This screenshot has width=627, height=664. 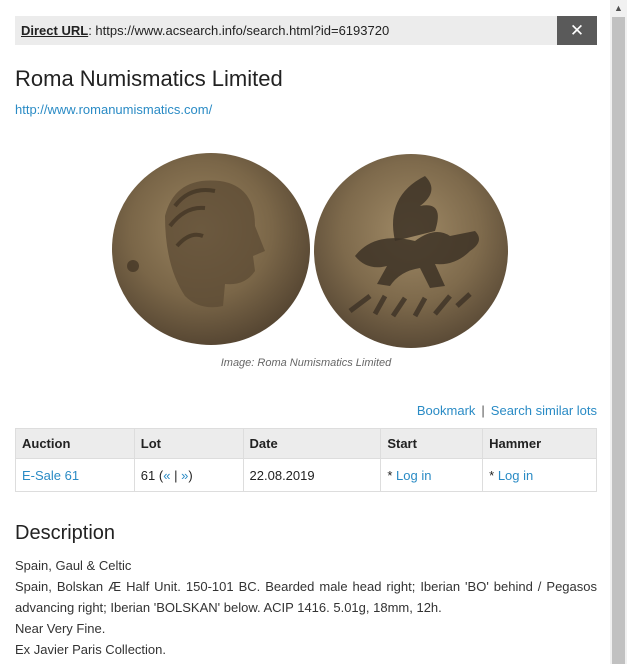 I want to click on close-button: ✕, so click(x=577, y=30).